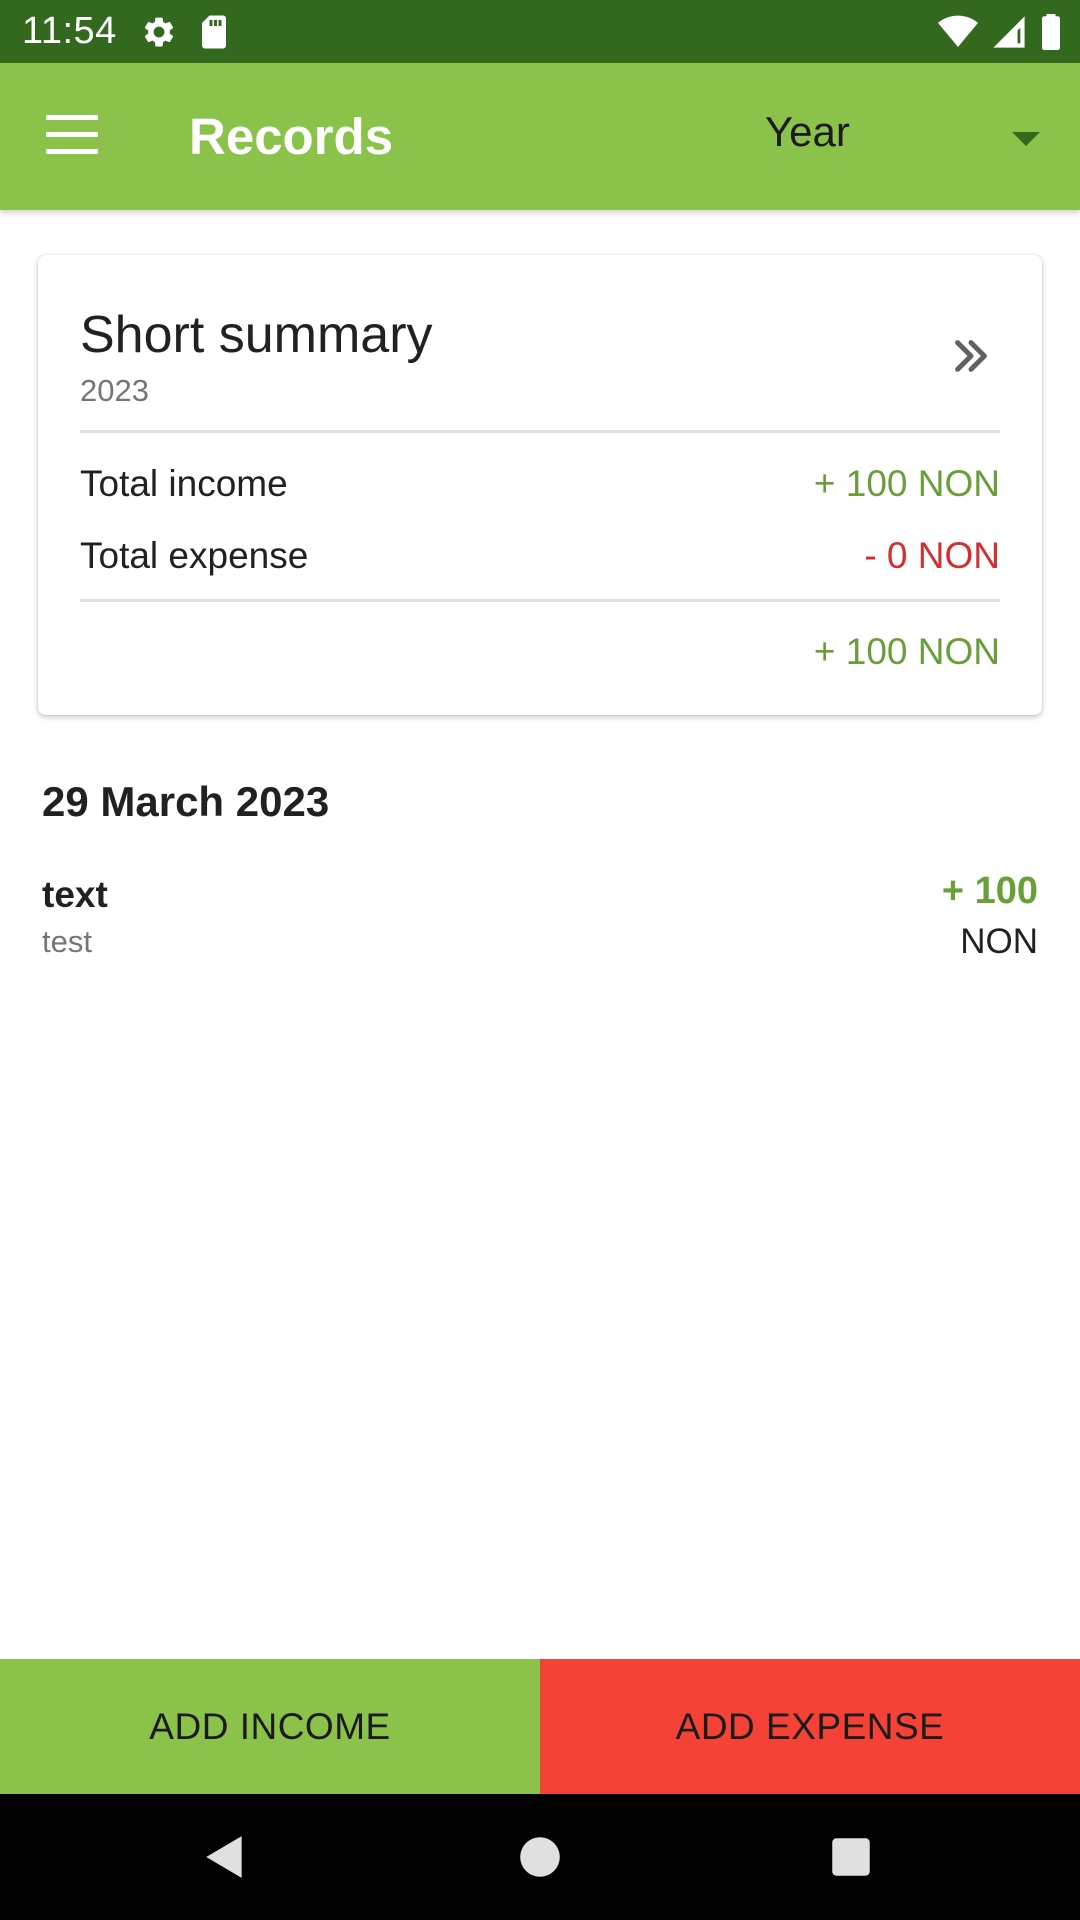 This screenshot has width=1080, height=1920. Describe the element at coordinates (851, 1857) in the screenshot. I see `recents-icon` at that location.